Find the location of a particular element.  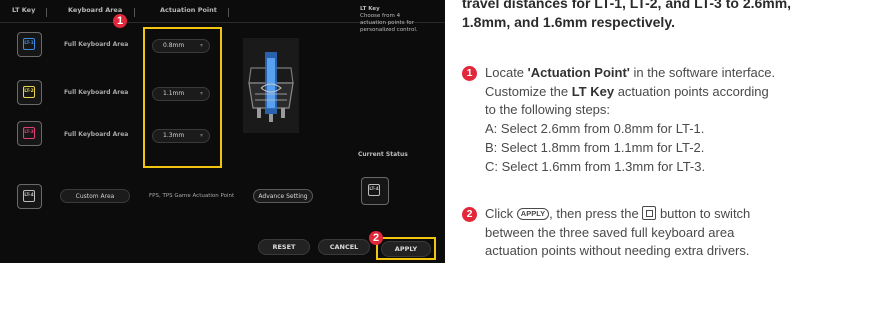

step-1-bold-ltkey: LT Key is located at coordinates (593, 91).